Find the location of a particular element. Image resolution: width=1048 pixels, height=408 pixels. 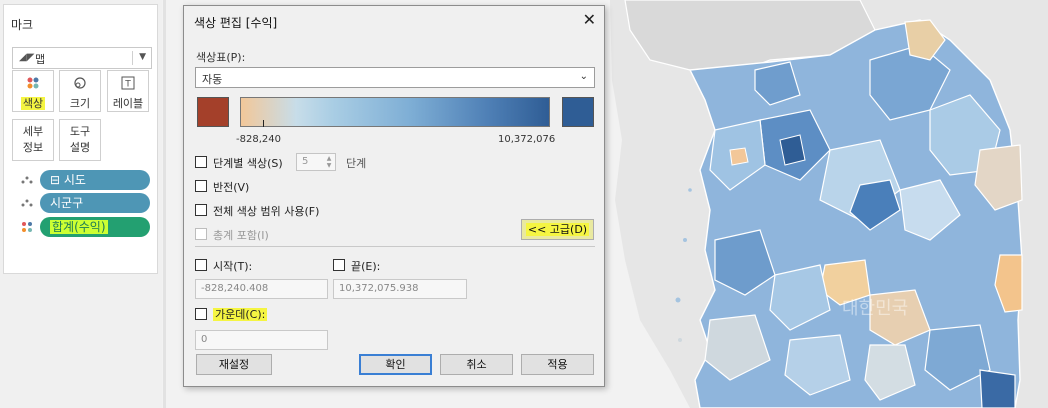

cancel-button: 취소 is located at coordinates (476, 364).